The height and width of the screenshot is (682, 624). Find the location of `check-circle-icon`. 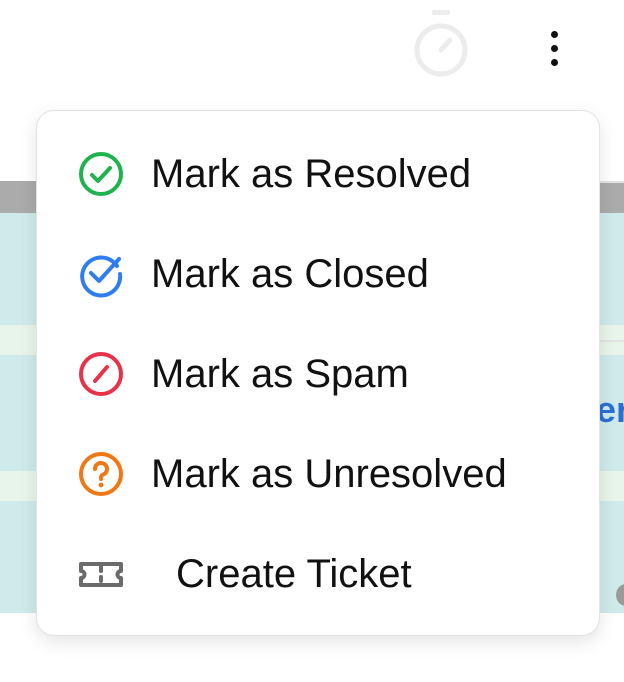

check-circle-icon is located at coordinates (101, 174).